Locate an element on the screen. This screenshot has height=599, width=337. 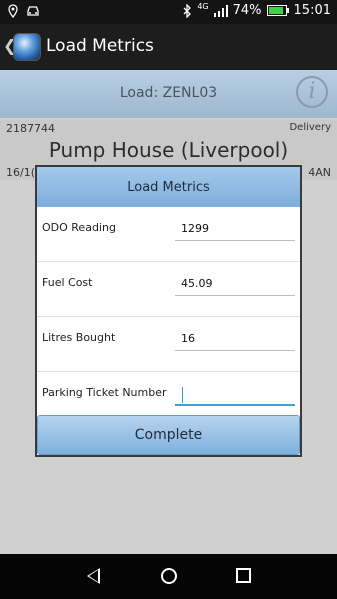
job-date: 16/1( is located at coordinates (20, 172).